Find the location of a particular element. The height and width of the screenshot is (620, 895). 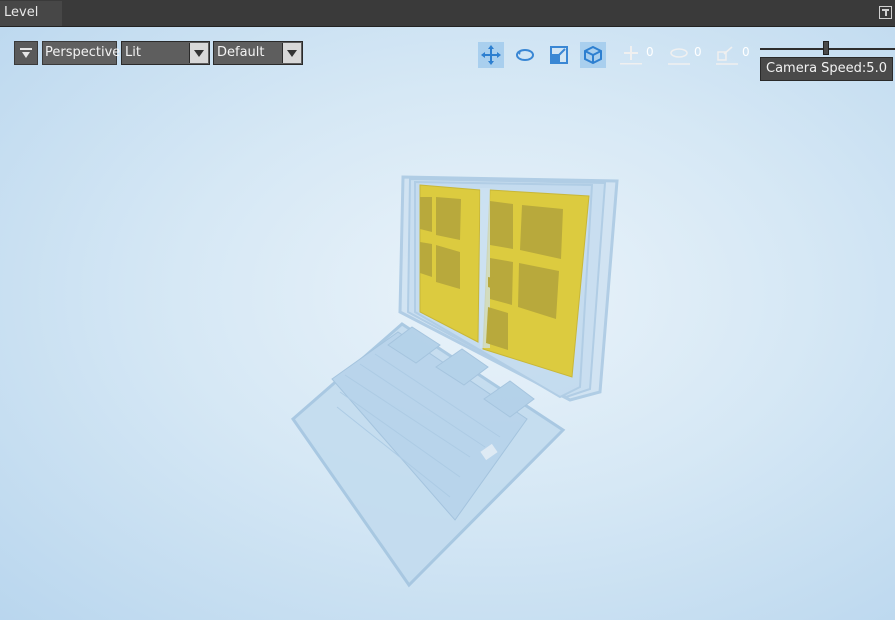

move-snap-value: 0 is located at coordinates (650, 52).